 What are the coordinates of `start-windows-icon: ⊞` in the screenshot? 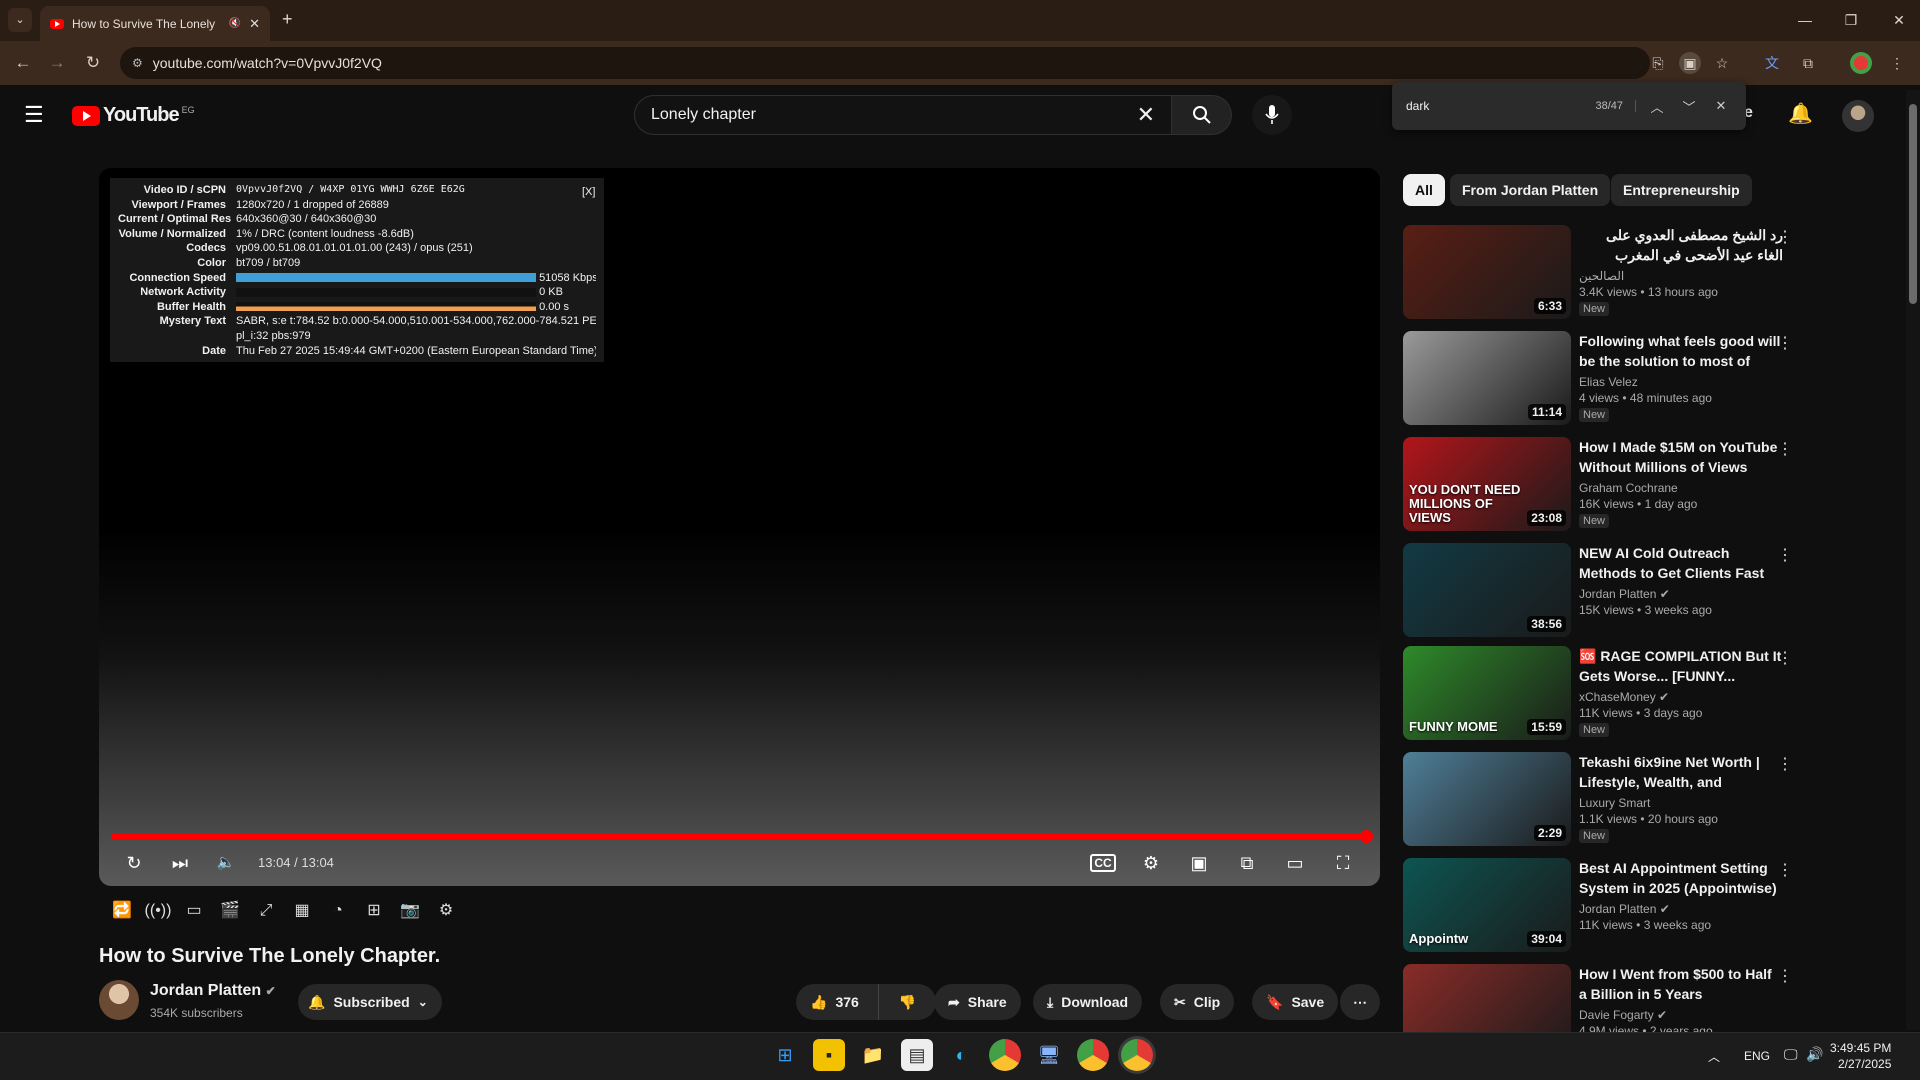 It's located at (785, 1055).